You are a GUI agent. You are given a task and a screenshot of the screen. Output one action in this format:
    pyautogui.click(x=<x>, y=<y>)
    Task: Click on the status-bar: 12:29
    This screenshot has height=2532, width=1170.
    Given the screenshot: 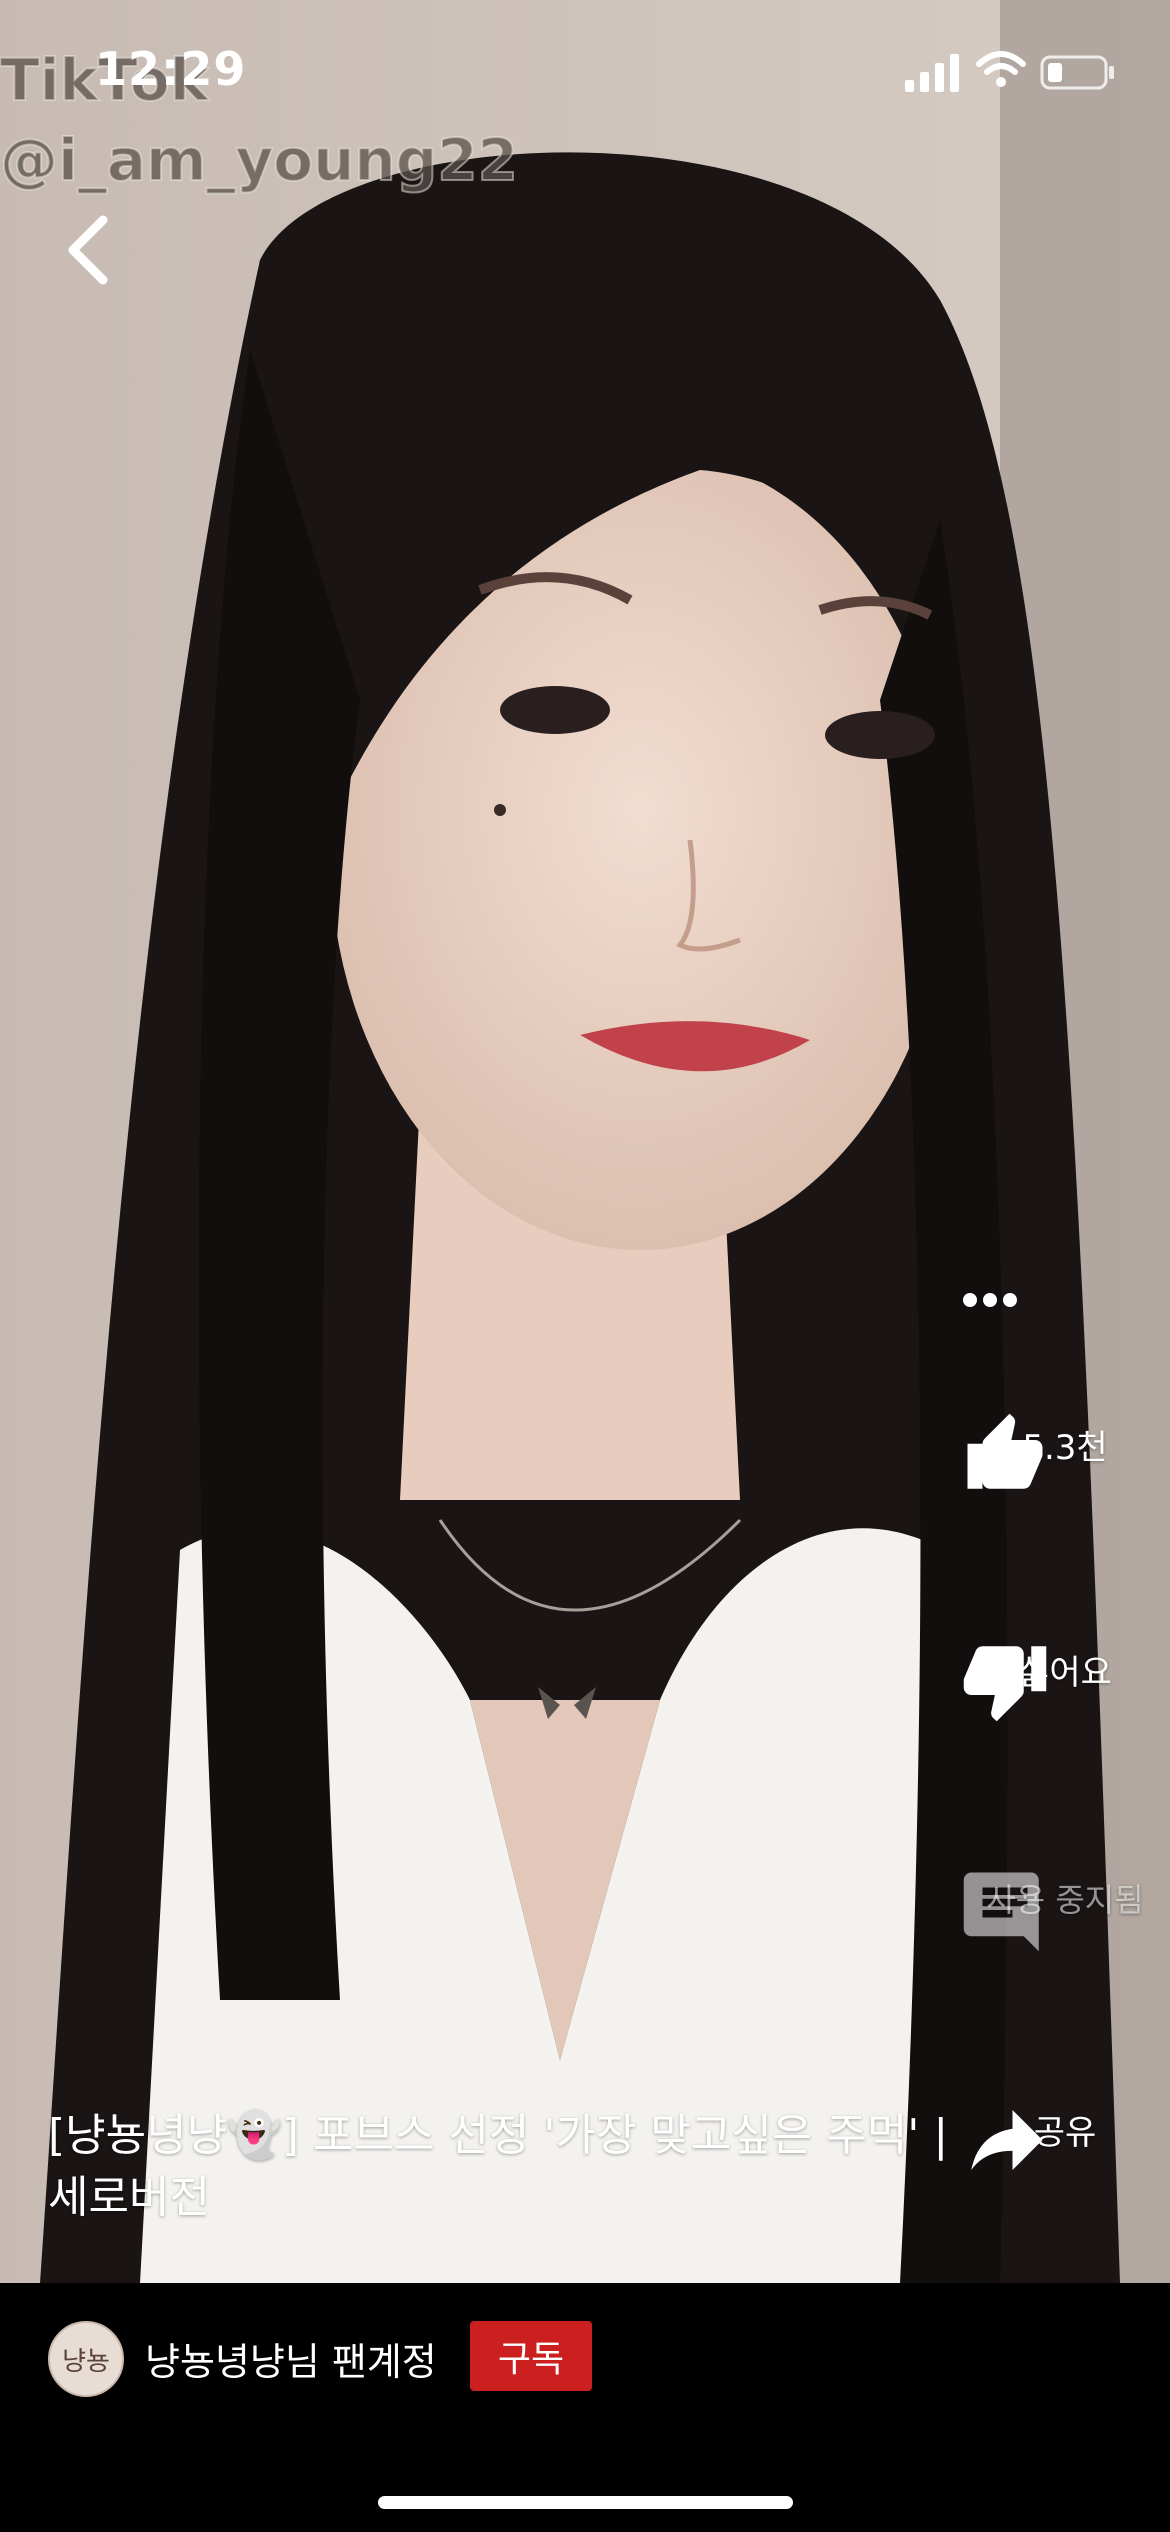 What is the action you would take?
    pyautogui.click(x=585, y=75)
    